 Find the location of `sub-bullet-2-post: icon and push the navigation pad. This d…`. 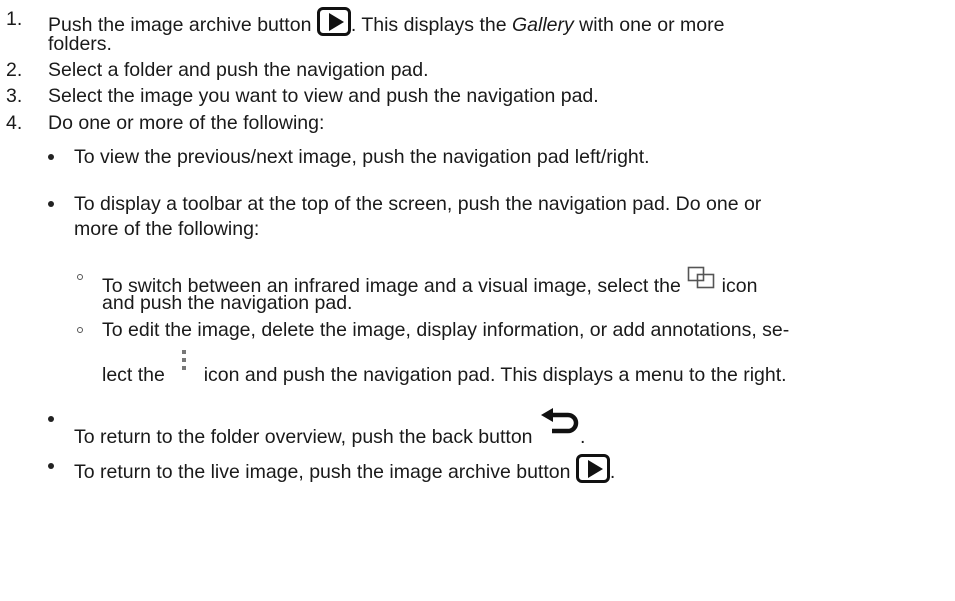

sub-bullet-2-post: icon and push the navigation pad. This d… is located at coordinates (495, 375).